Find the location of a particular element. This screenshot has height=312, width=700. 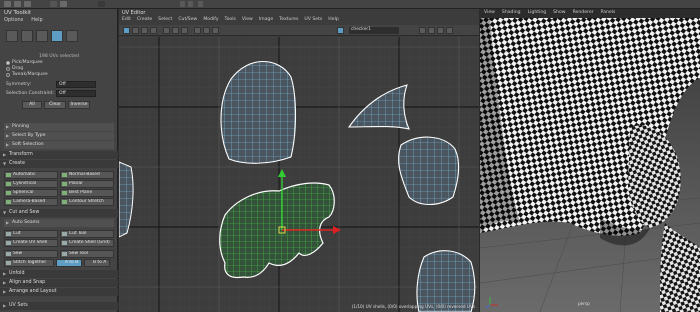

sew-button: Sew is located at coordinates (31, 254).